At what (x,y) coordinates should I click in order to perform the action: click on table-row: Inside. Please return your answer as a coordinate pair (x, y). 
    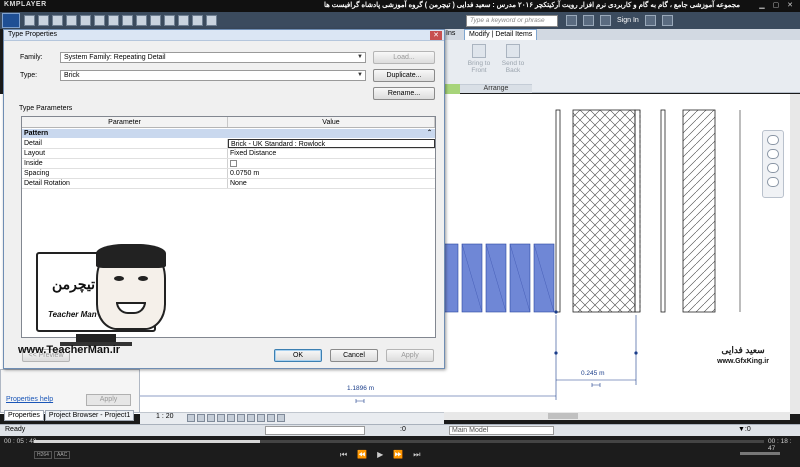
    Looking at the image, I should click on (228, 164).